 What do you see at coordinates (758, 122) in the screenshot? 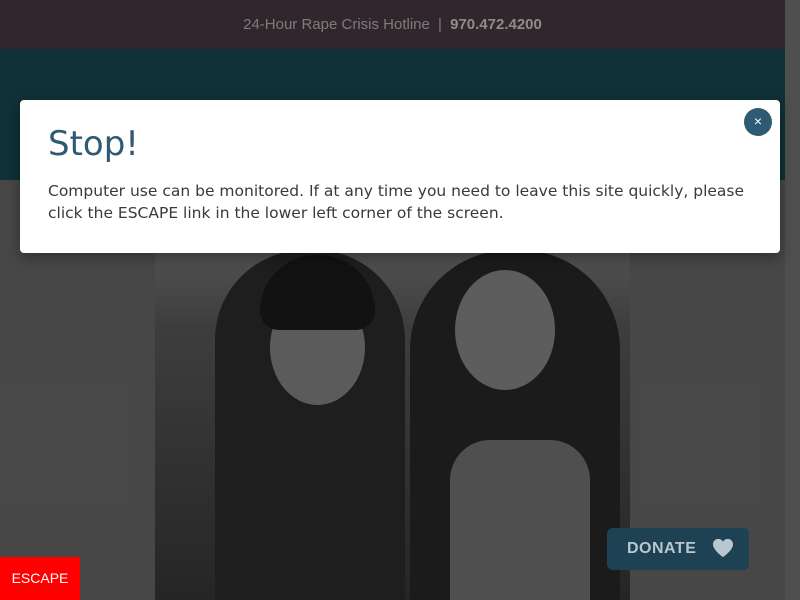
I see `close-icon: ×` at bounding box center [758, 122].